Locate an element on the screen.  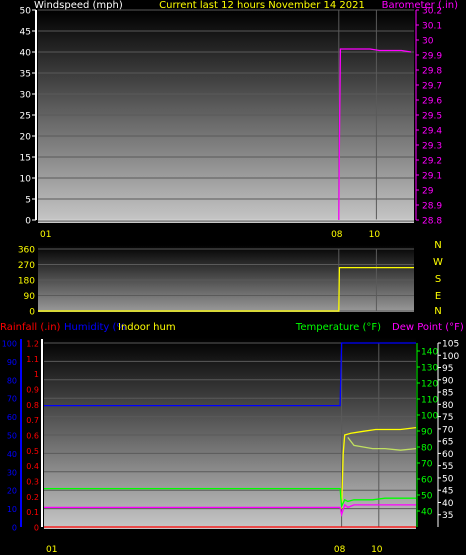
compass-label: S is located at coordinates (438, 279).